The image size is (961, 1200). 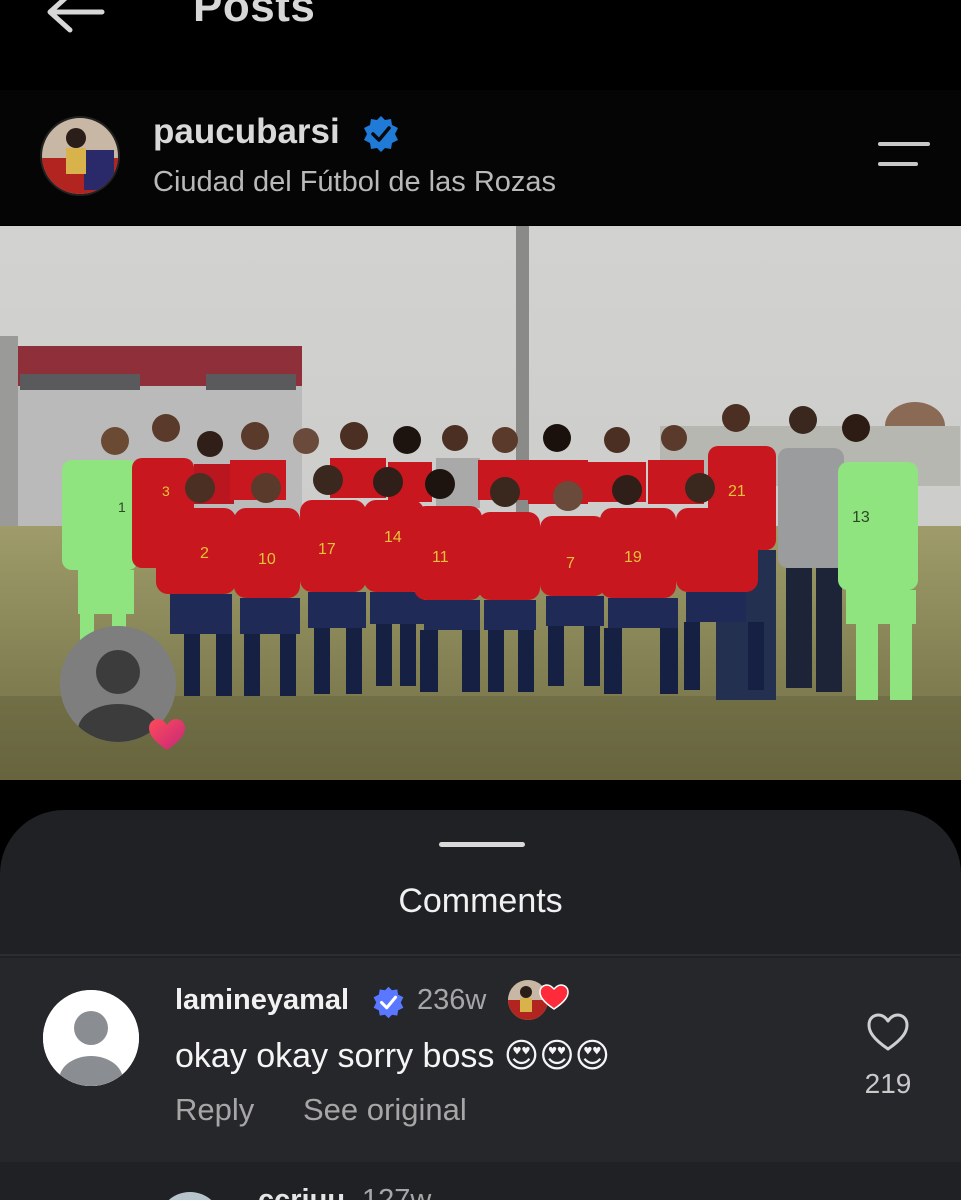 I want to click on svg-text: 11, so click(x=440, y=557).